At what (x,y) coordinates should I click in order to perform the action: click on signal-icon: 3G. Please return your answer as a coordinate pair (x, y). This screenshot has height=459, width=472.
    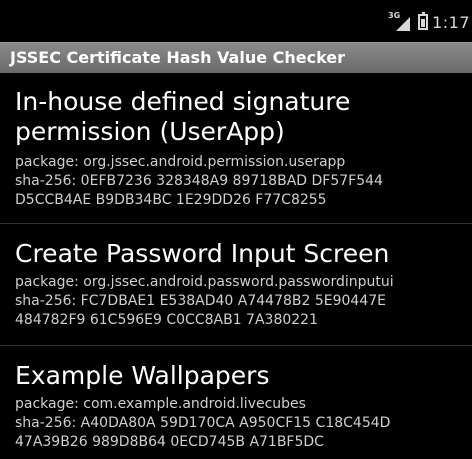
    Looking at the image, I should click on (398, 22).